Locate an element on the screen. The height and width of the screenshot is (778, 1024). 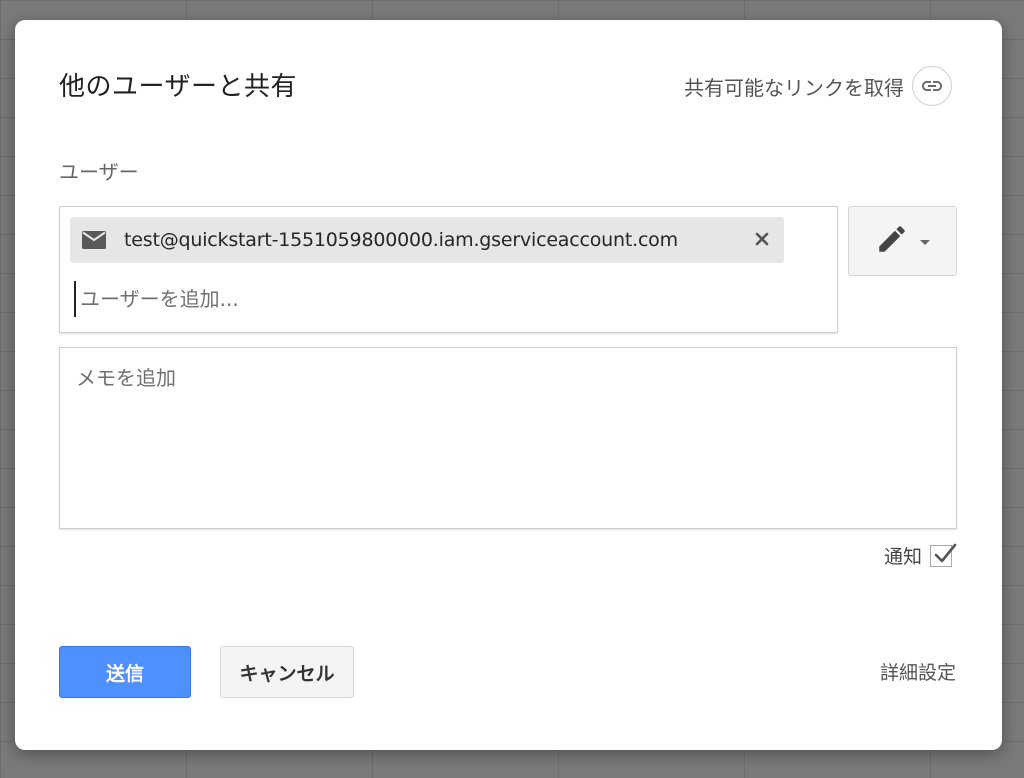
get-shareable-link-label: 共有可能なリンクを取得 is located at coordinates (794, 87).